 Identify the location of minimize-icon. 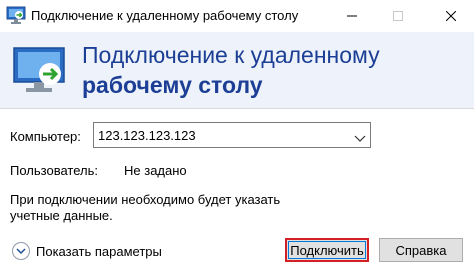
(352, 16).